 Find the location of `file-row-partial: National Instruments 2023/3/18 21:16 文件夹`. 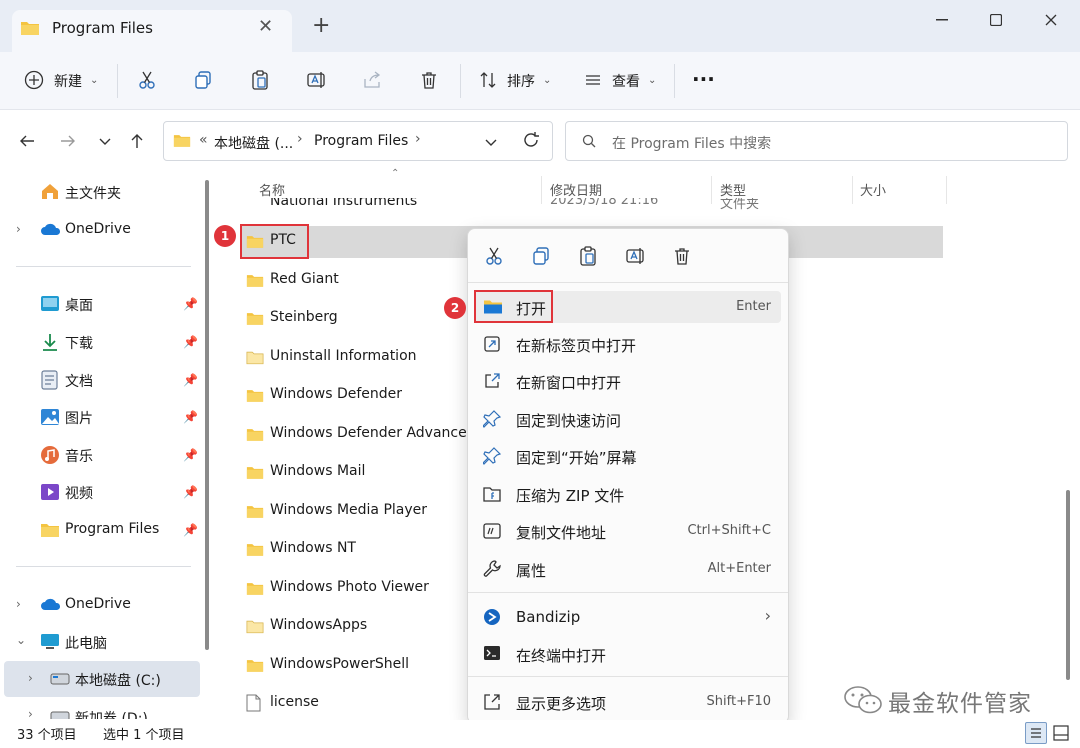

file-row-partial: National Instruments 2023/3/18 21:16 文件夹 is located at coordinates (590, 205).